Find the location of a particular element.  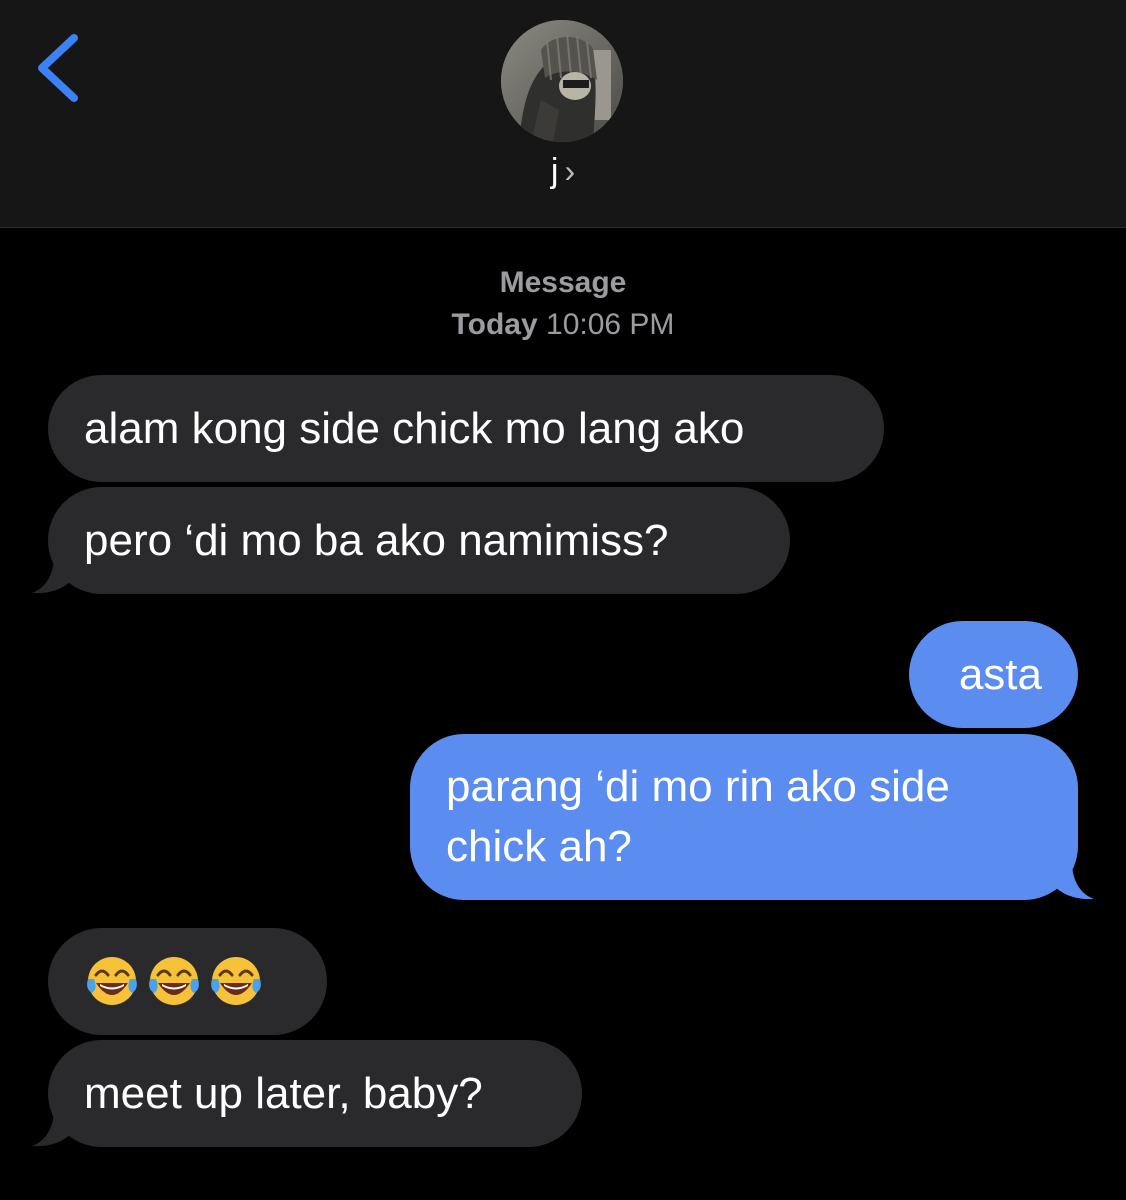

back-button is located at coordinates (60, 68).